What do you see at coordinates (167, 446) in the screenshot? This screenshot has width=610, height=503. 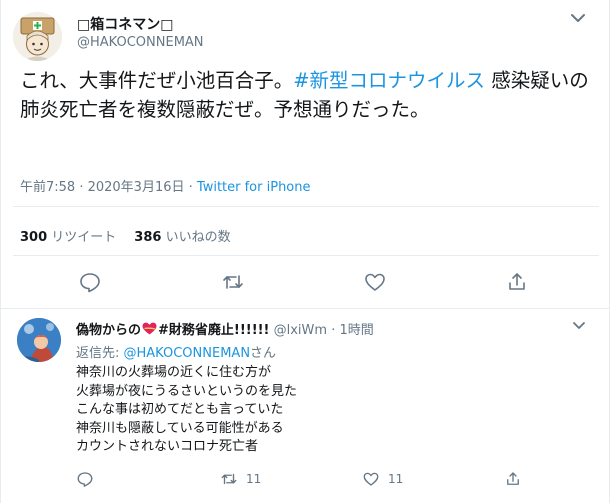 I see `reply-line: カウントされないコロナ死亡者` at bounding box center [167, 446].